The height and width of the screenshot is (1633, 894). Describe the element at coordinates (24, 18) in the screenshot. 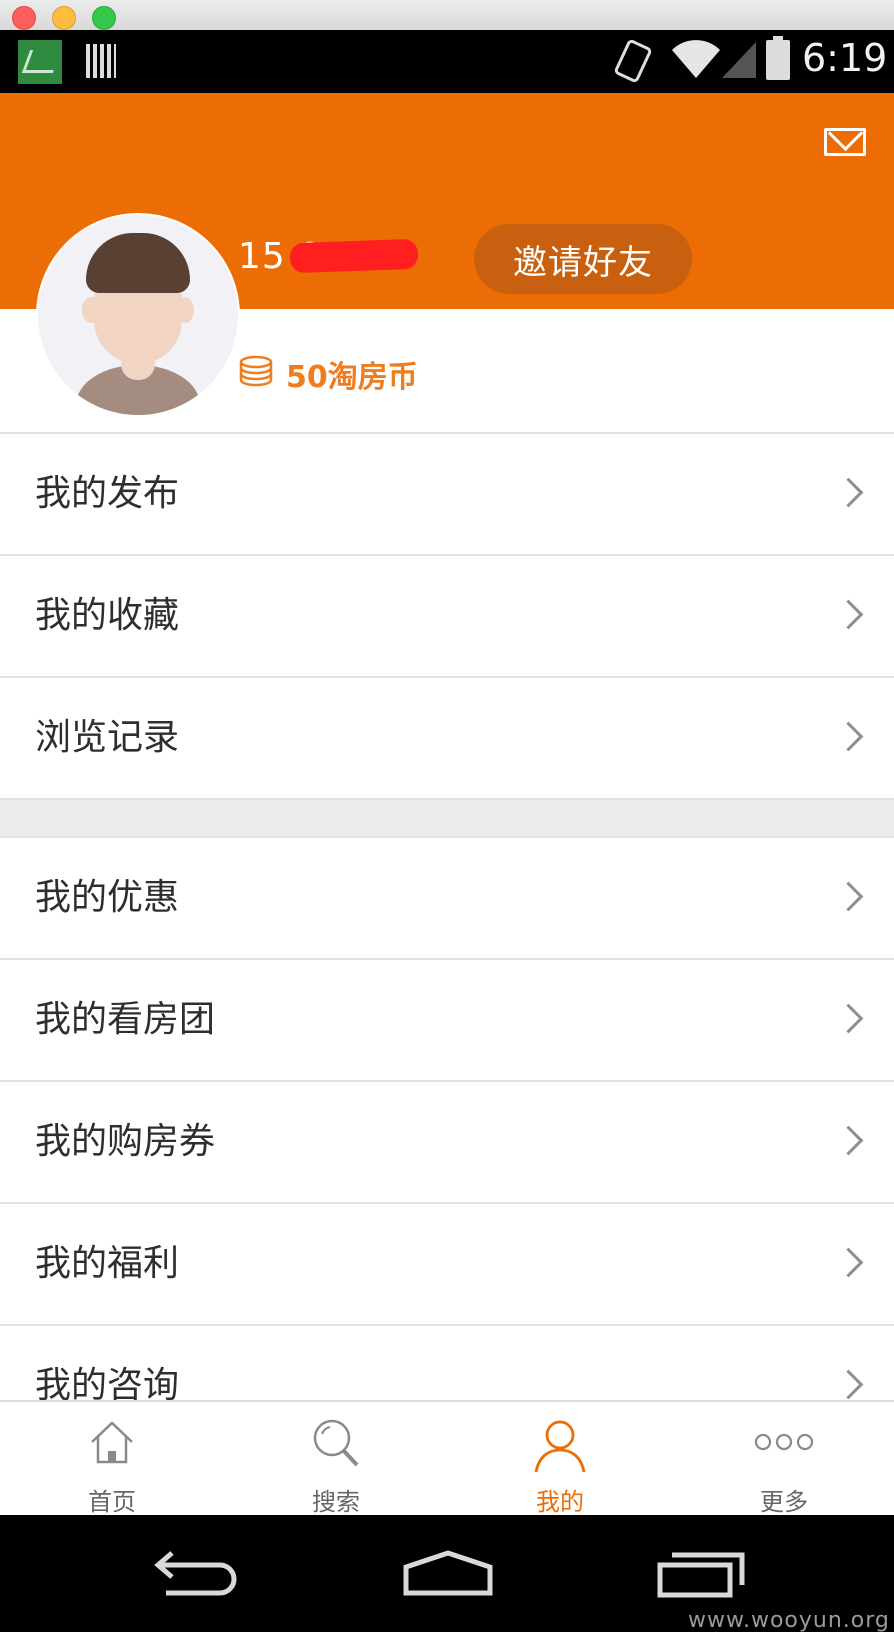

I see `close-window-button` at that location.